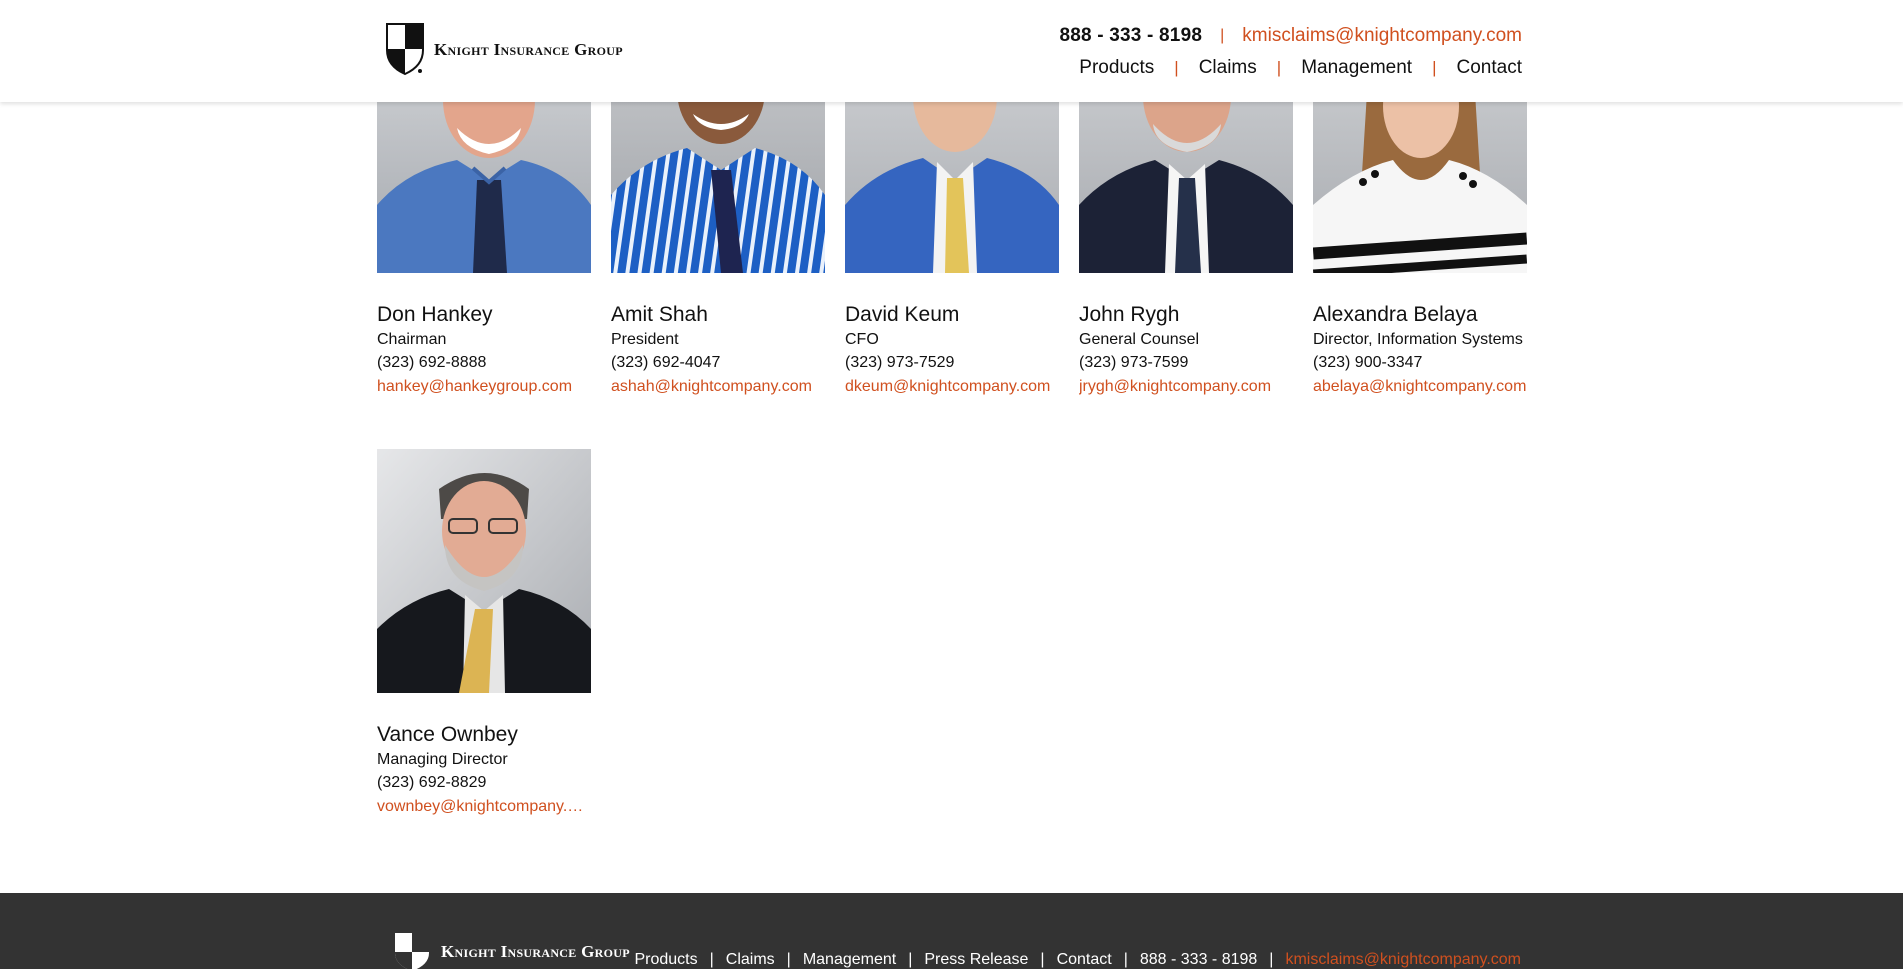 This screenshot has height=969, width=1903. I want to click on member-email-link: vownbey@knightcompany.com, so click(482, 807).